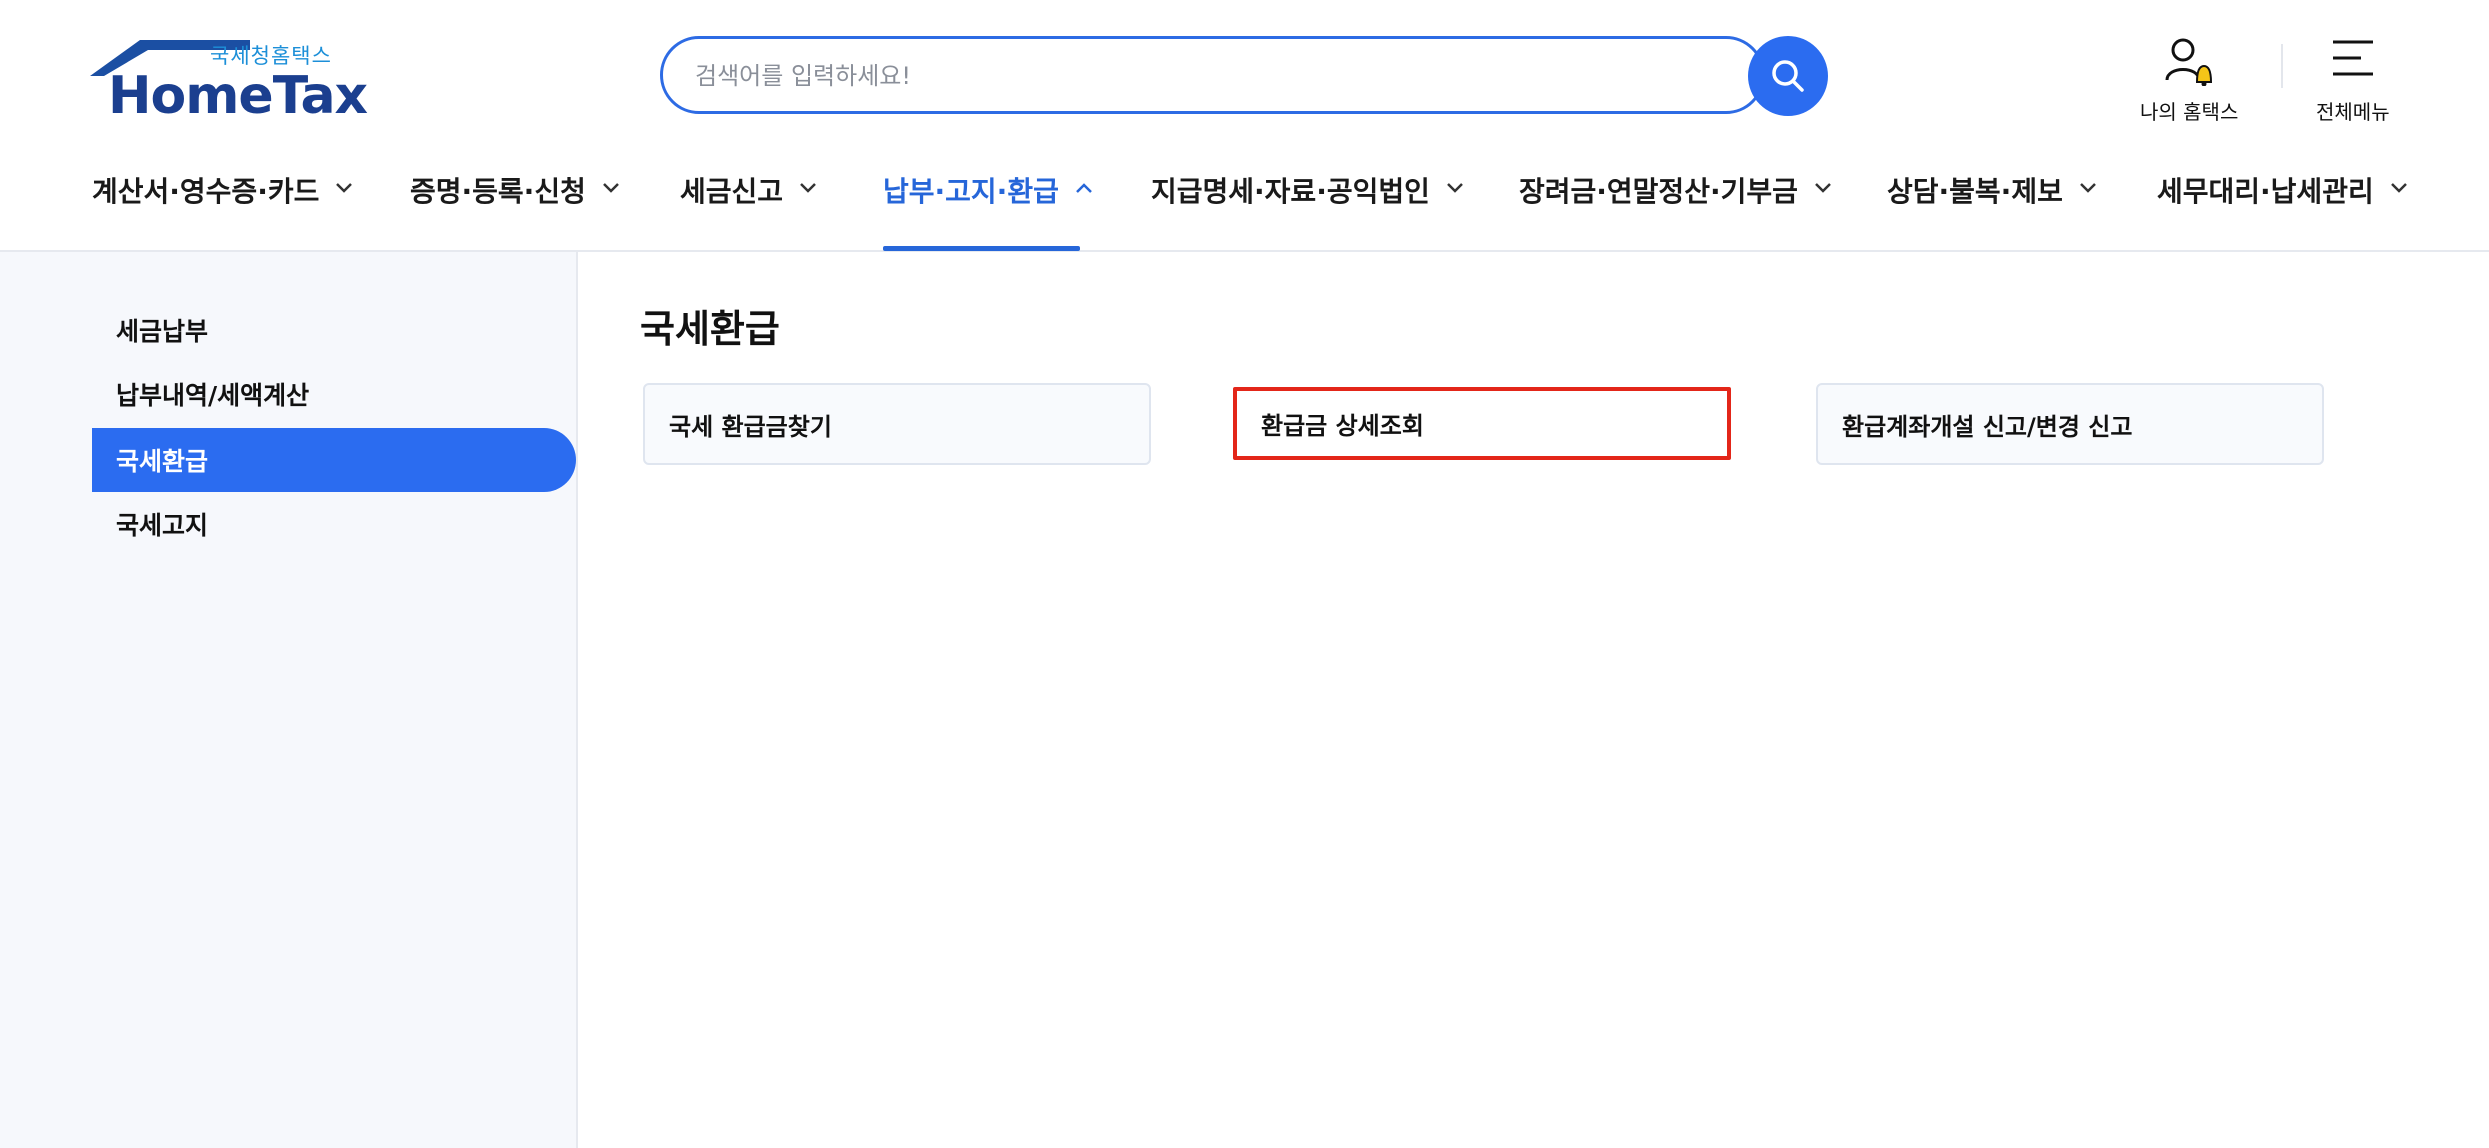 The image size is (2489, 1148). Describe the element at coordinates (1987, 426) in the screenshot. I see `card-label: 환급계좌개설 신고/변경 신고` at that location.